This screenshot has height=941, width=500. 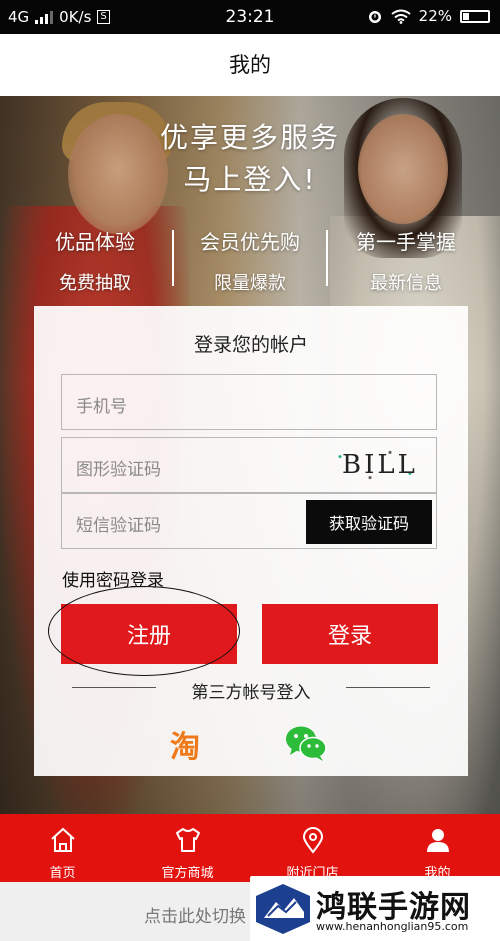 I want to click on perk-title: 会员优先购, so click(x=250, y=242).